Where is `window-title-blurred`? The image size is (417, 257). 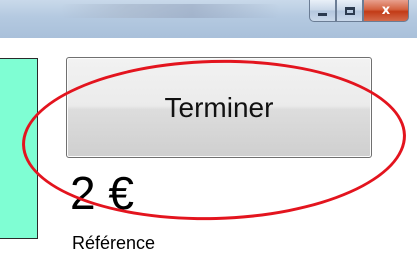
window-title-blurred is located at coordinates (170, 11).